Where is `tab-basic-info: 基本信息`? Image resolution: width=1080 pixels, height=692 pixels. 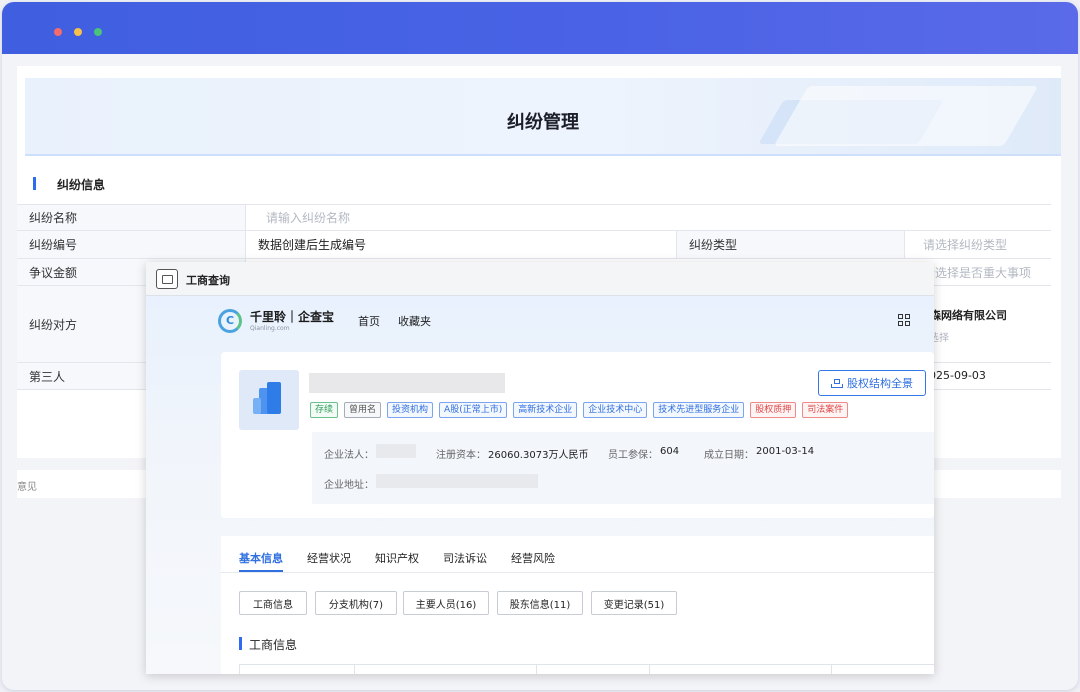
tab-basic-info: 基本信息 is located at coordinates (261, 558).